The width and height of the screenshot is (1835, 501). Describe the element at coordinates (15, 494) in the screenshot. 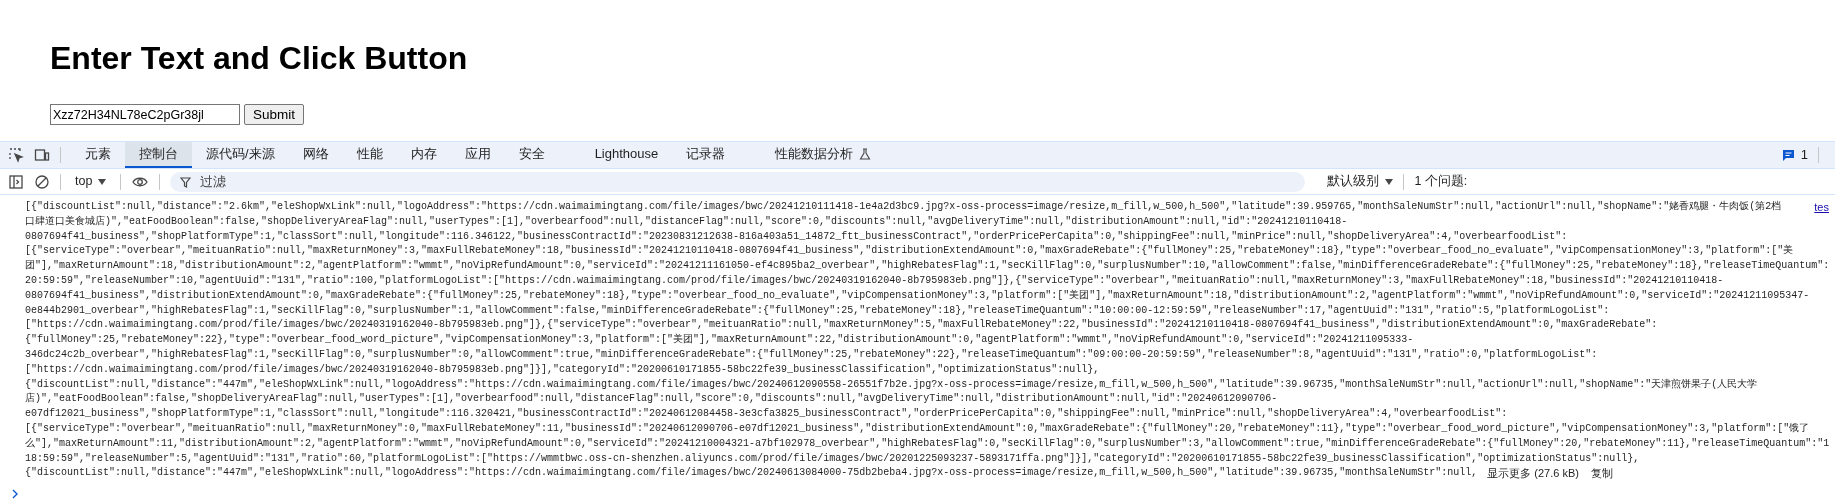

I see `console-prompt-icon` at that location.